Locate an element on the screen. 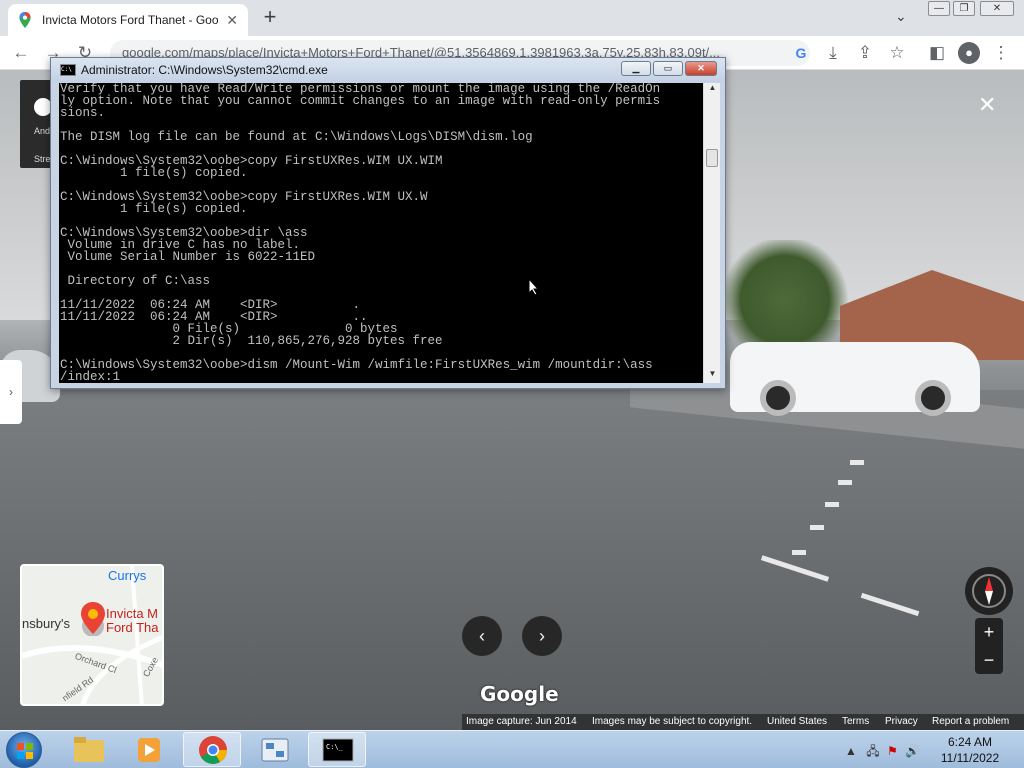 This screenshot has width=1024, height=768. share-icon: ⇪ is located at coordinates (865, 53).